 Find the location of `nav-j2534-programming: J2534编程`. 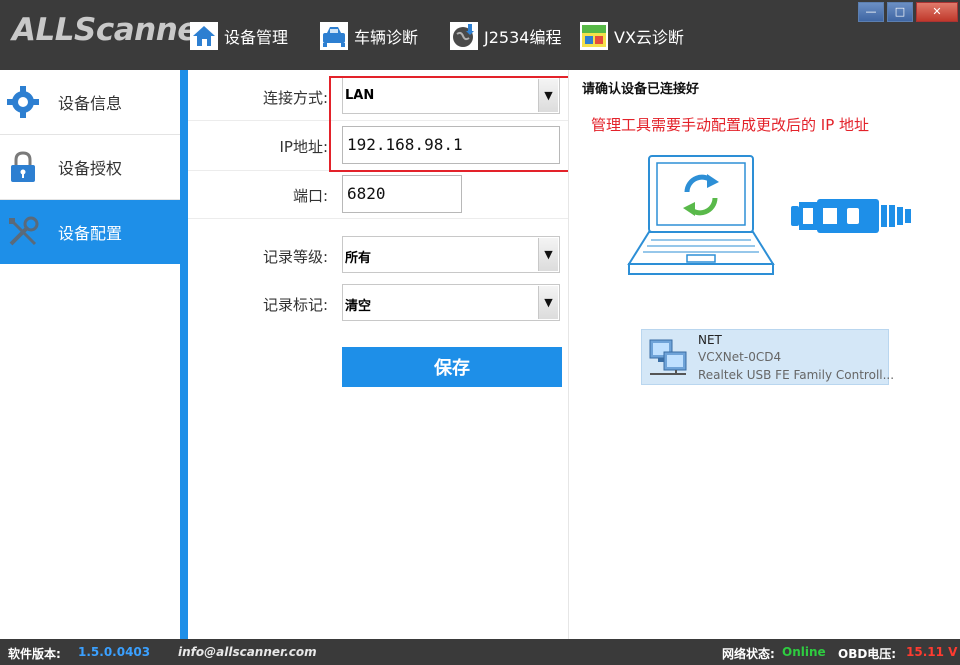

nav-j2534-programming: J2534编程 is located at coordinates (505, 36).